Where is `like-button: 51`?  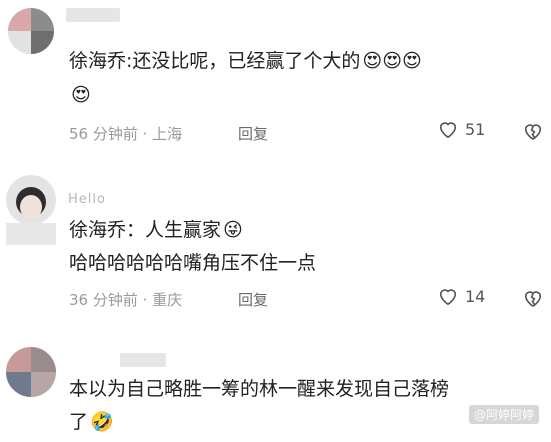 like-button: 51 is located at coordinates (461, 129).